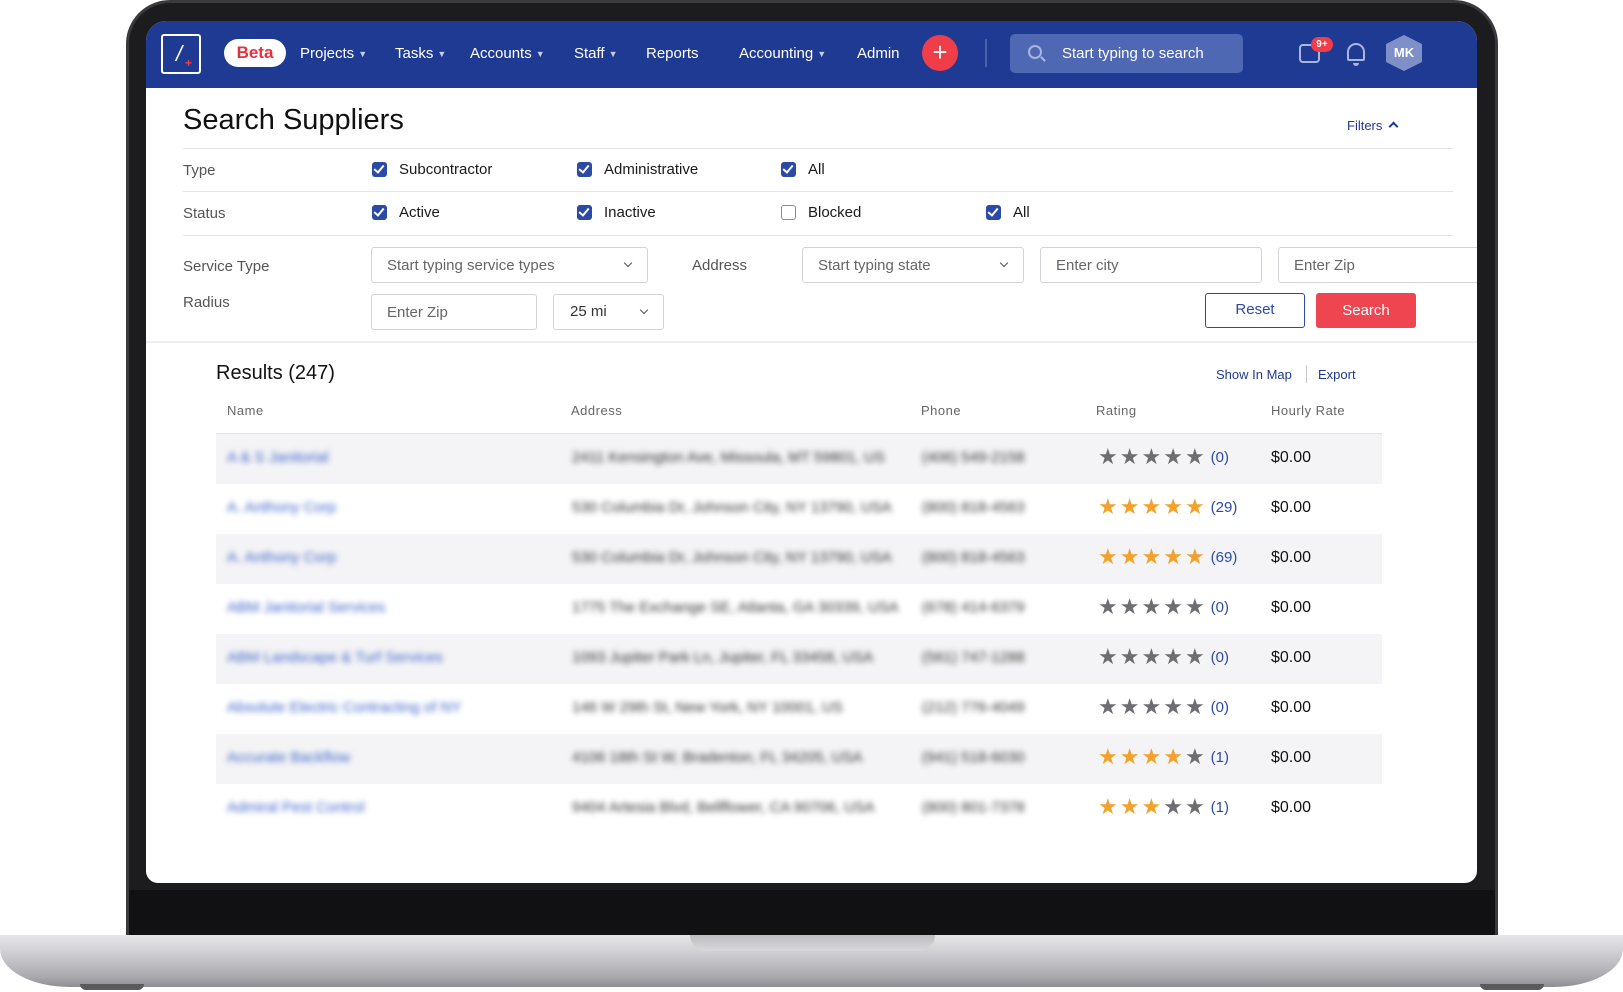 The width and height of the screenshot is (1623, 992). Describe the element at coordinates (1356, 54) in the screenshot. I see `bell-icon` at that location.